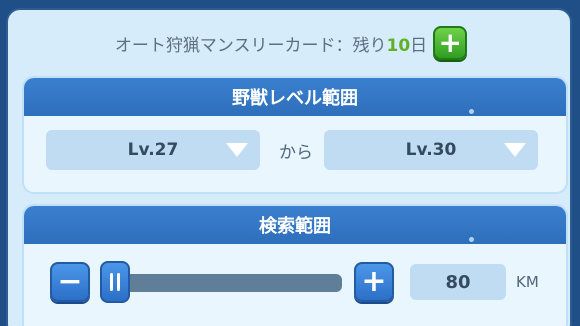 The image size is (580, 326). I want to click on remaining-days: 10, so click(398, 45).